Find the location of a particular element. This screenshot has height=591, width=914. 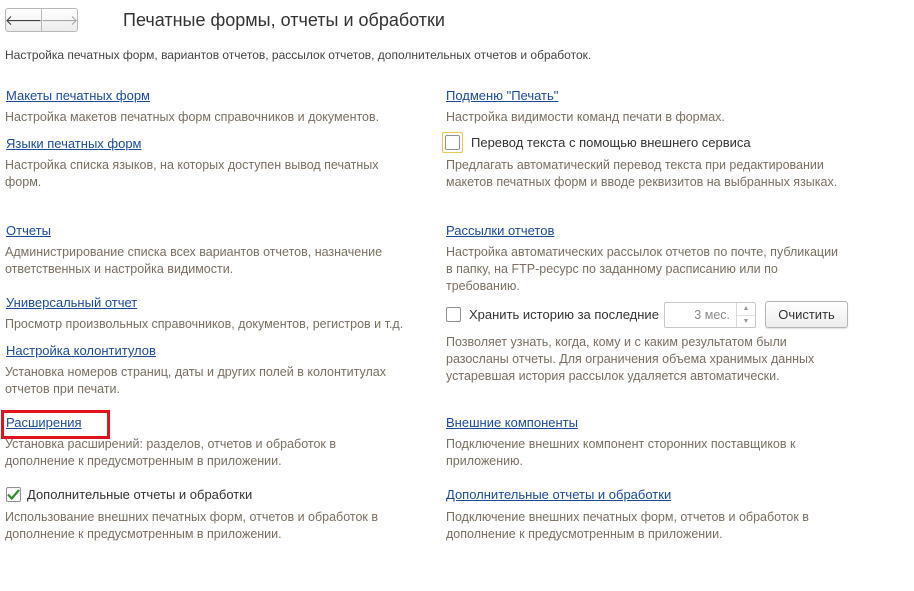

reports-link: Отчеты is located at coordinates (28, 230).